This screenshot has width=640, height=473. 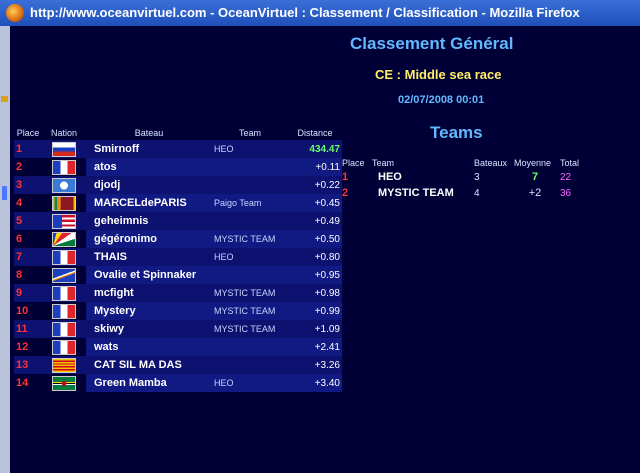 I want to click on col-nation: Nation, so click(x=63, y=133).